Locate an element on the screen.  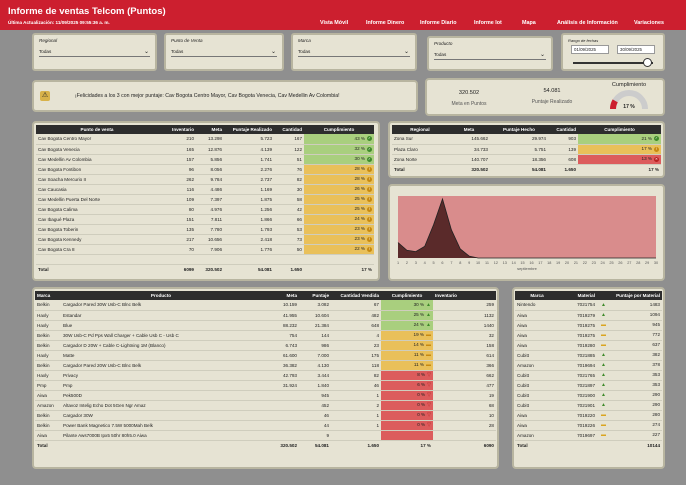
table-row: Amazon 7019697 ▬ 227 is located at coordinates (588, 435).